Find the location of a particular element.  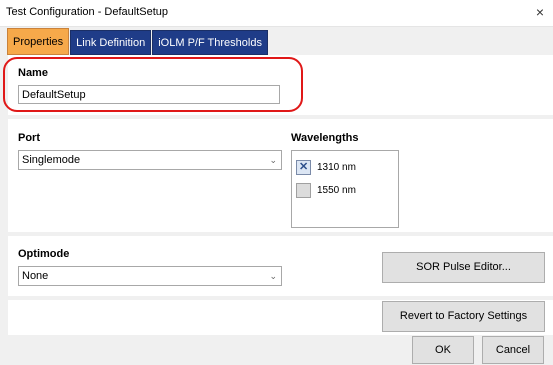

ok-button: OK is located at coordinates (443, 350).